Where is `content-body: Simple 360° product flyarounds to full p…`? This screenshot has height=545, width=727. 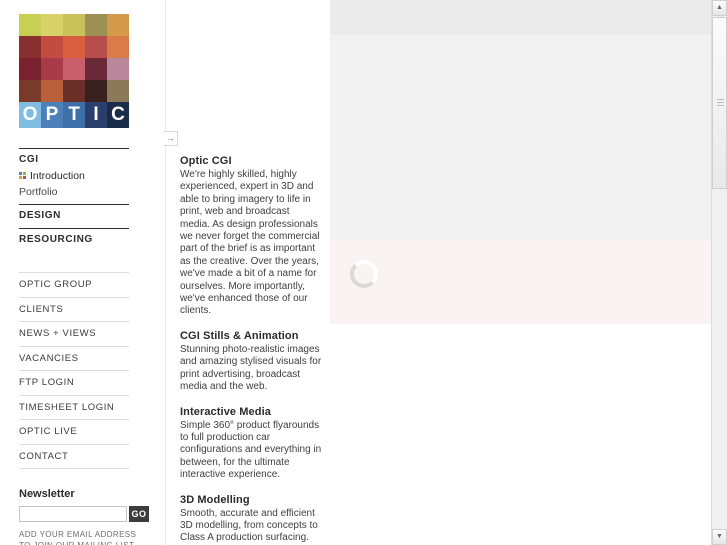
content-body: Simple 360° product flyarounds to full p… is located at coordinates (251, 450).